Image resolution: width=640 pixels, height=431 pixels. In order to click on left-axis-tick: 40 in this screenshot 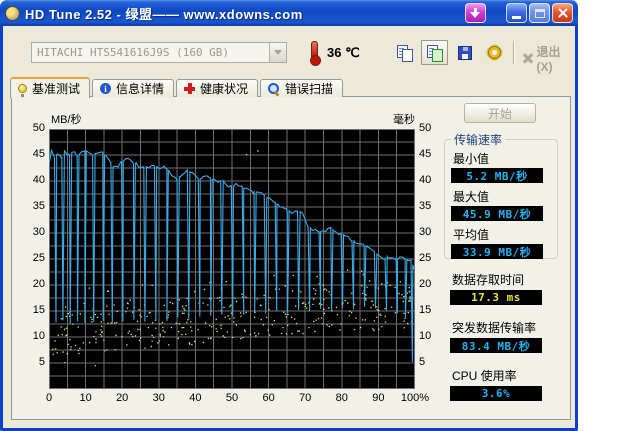, I will do `click(38, 180)`.